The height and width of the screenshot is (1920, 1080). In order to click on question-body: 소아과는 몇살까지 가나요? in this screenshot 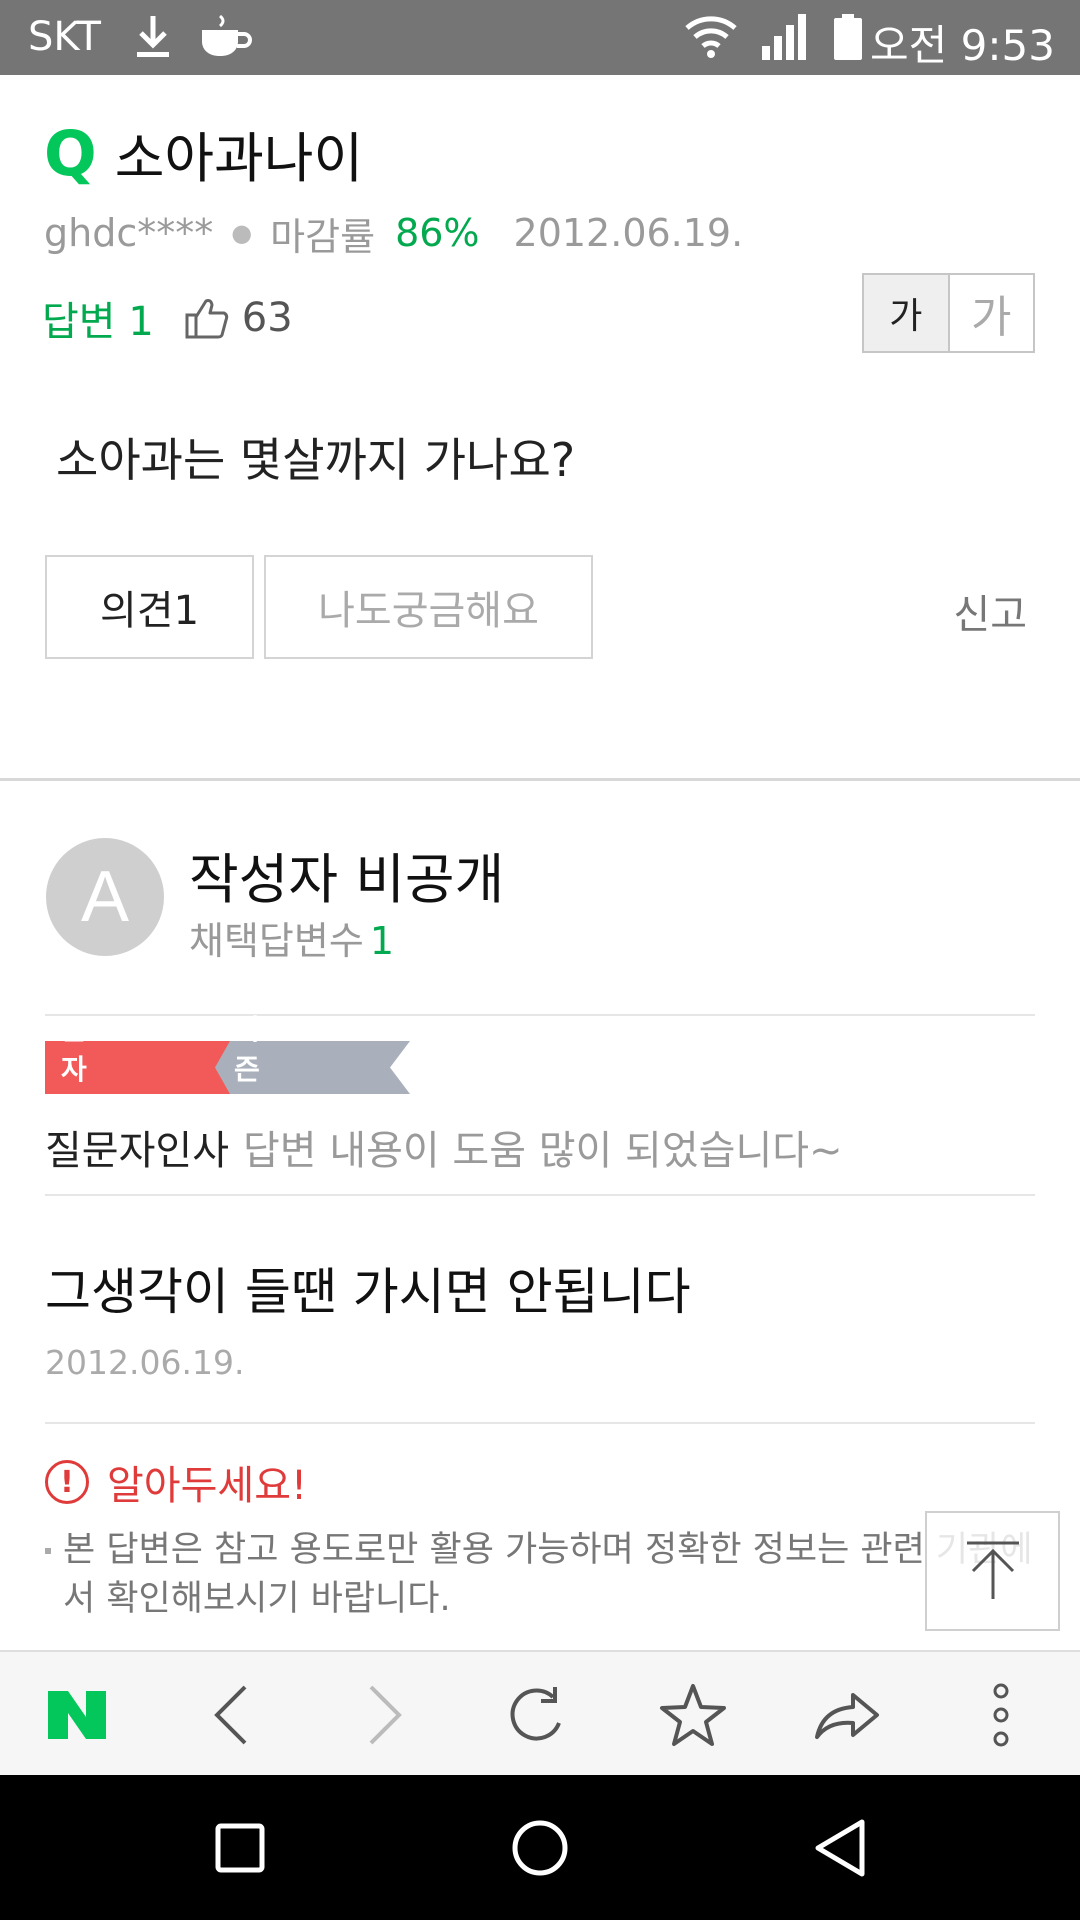, I will do `click(316, 460)`.